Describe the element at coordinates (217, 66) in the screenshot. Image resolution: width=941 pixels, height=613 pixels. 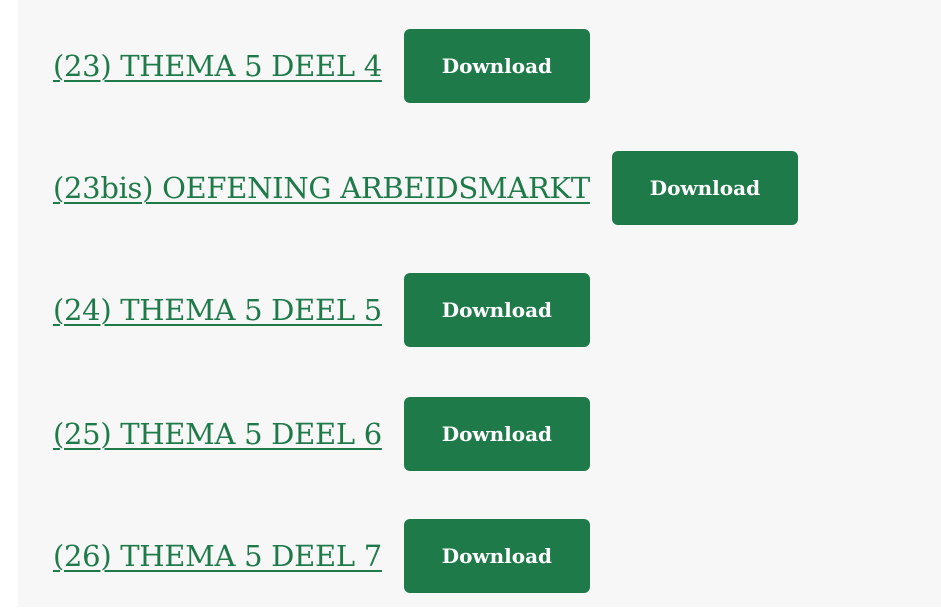
I see `document-link: (23) THEMA 5 DEEL 4` at that location.